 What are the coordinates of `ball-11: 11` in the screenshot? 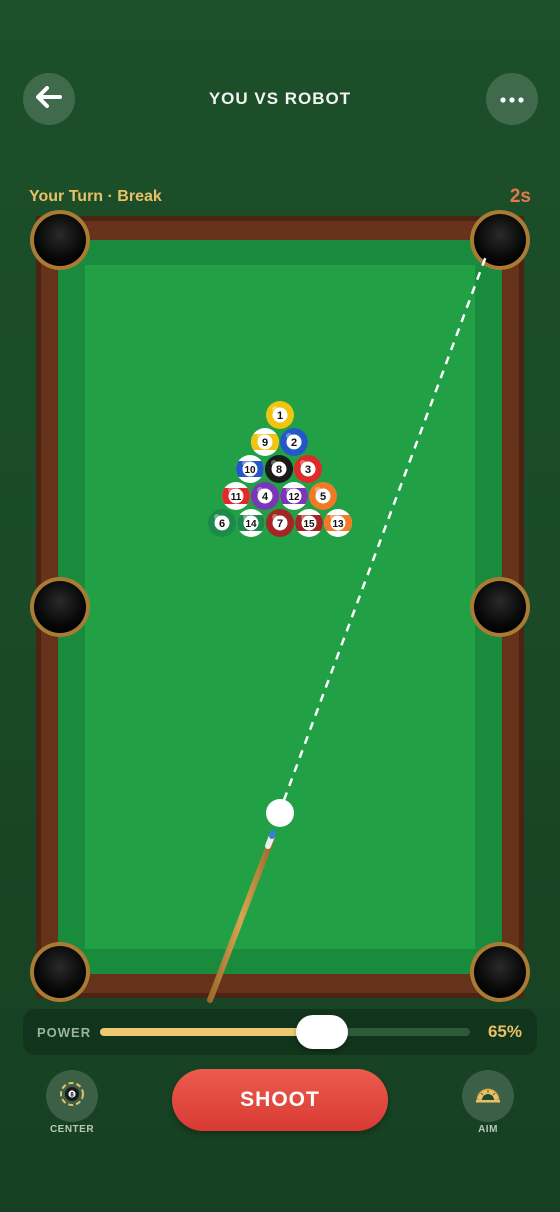 It's located at (236, 496).